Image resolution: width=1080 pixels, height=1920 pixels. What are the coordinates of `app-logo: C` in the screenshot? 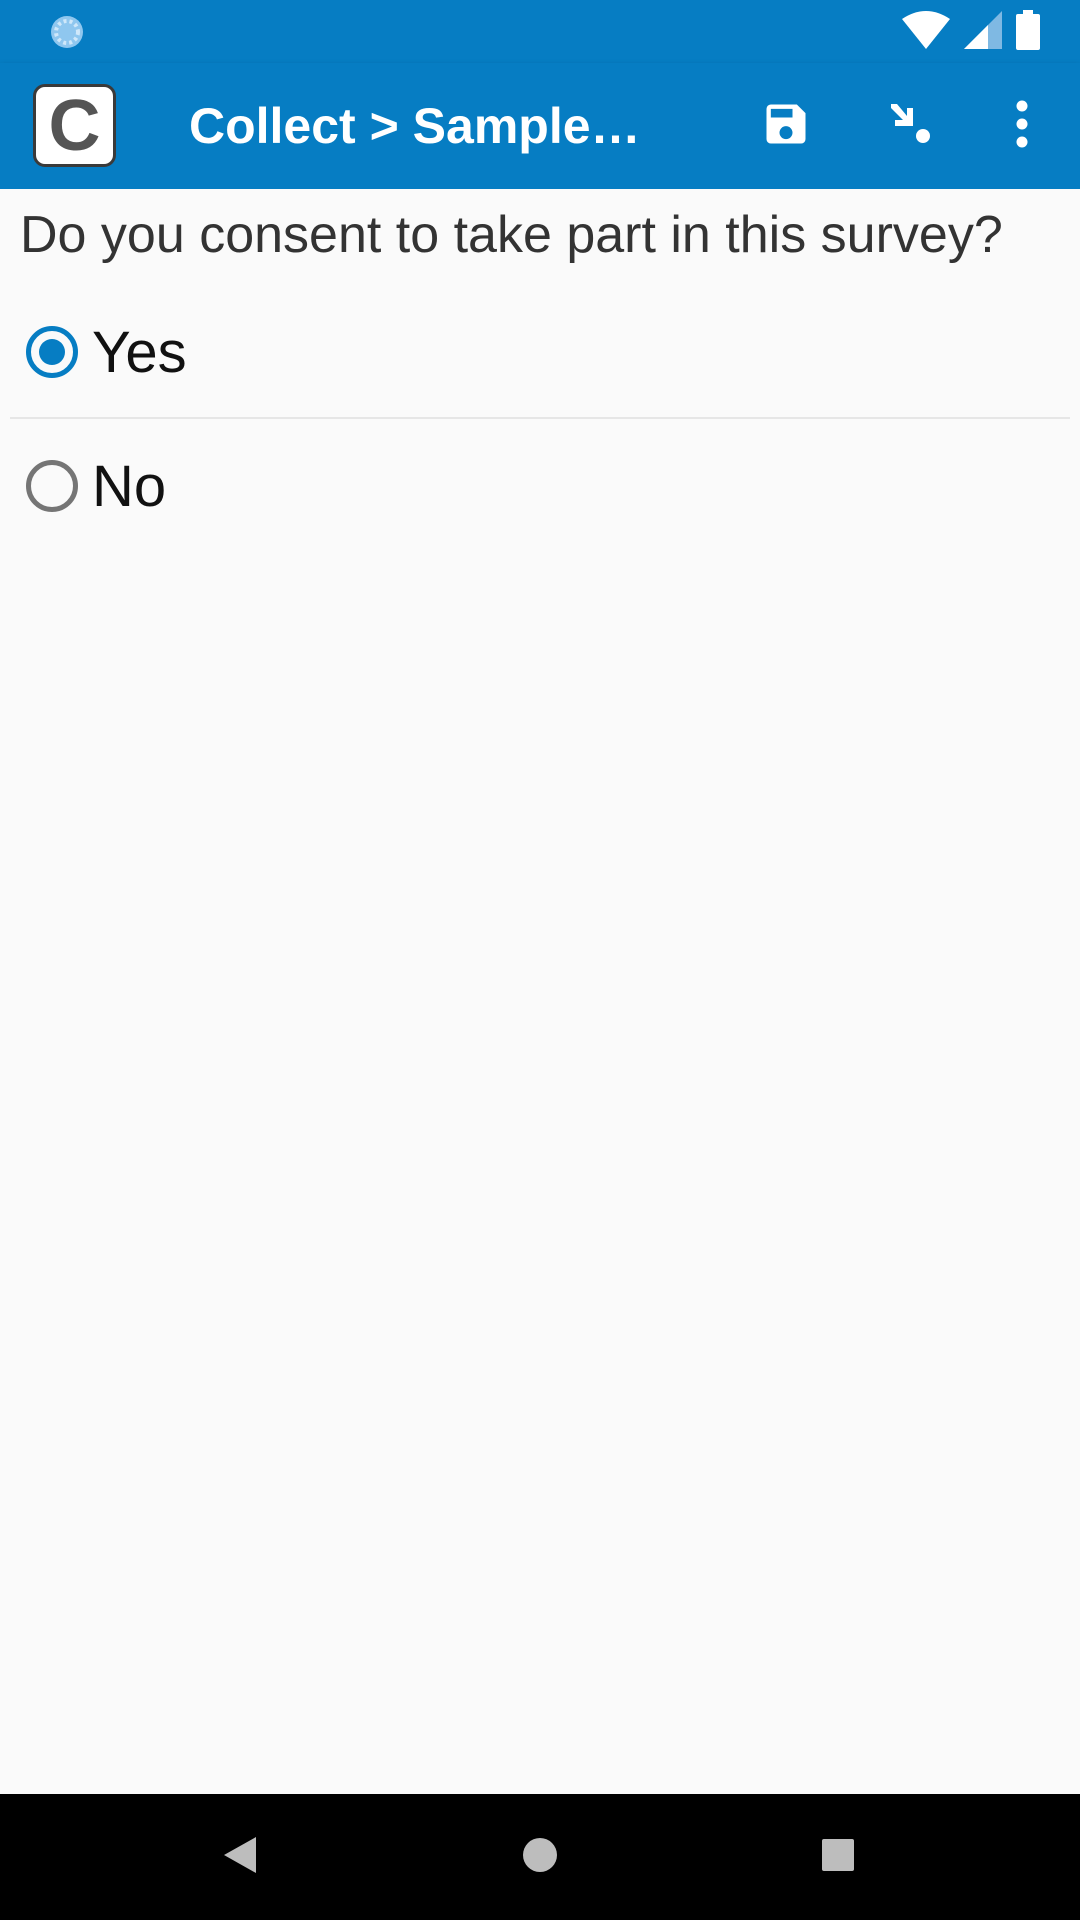 It's located at (74, 125).